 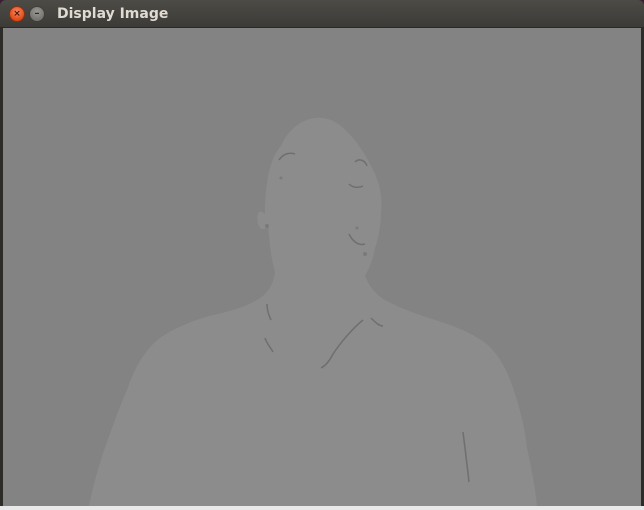 What do you see at coordinates (322, 508) in the screenshot?
I see `window-bottom-edge` at bounding box center [322, 508].